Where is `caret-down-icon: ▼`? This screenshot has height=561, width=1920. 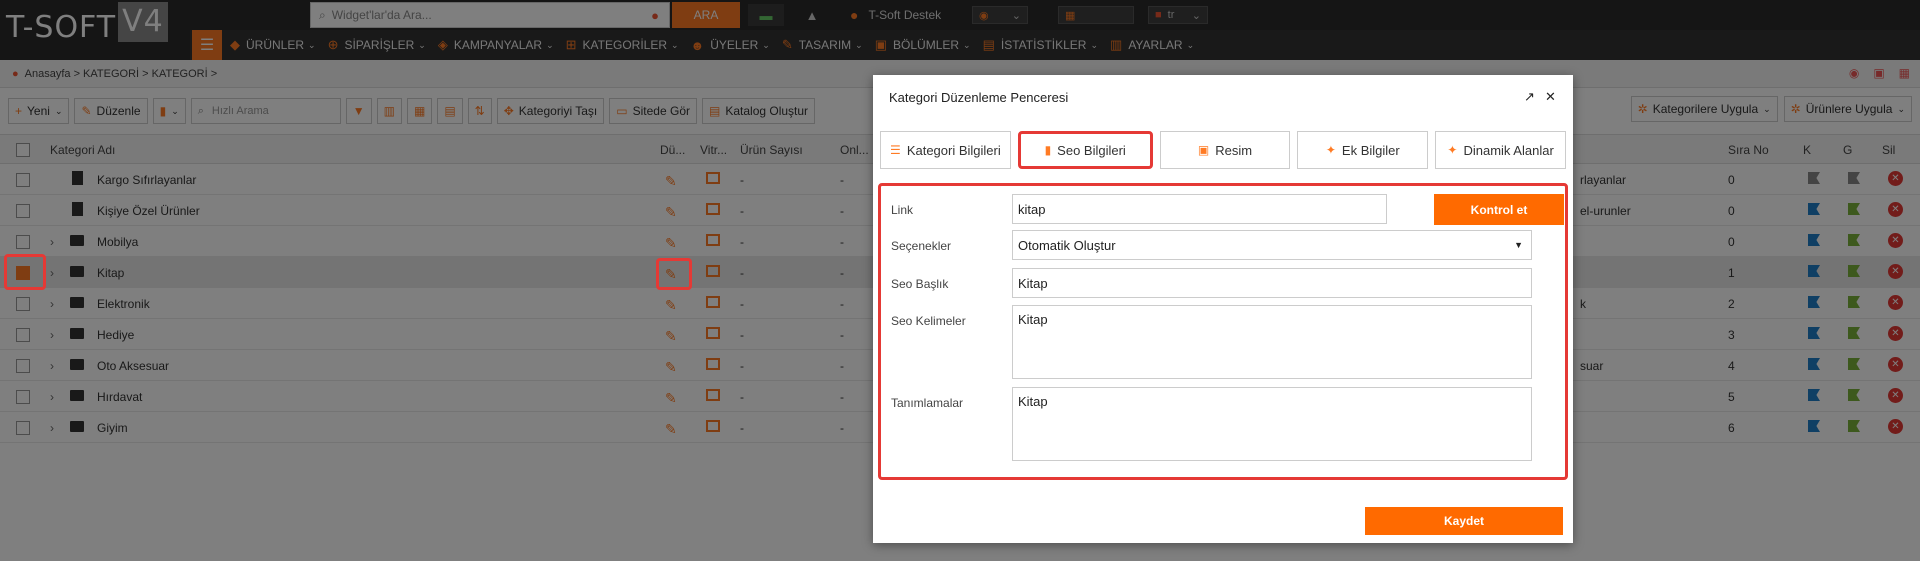 caret-down-icon: ▼ is located at coordinates (1518, 245).